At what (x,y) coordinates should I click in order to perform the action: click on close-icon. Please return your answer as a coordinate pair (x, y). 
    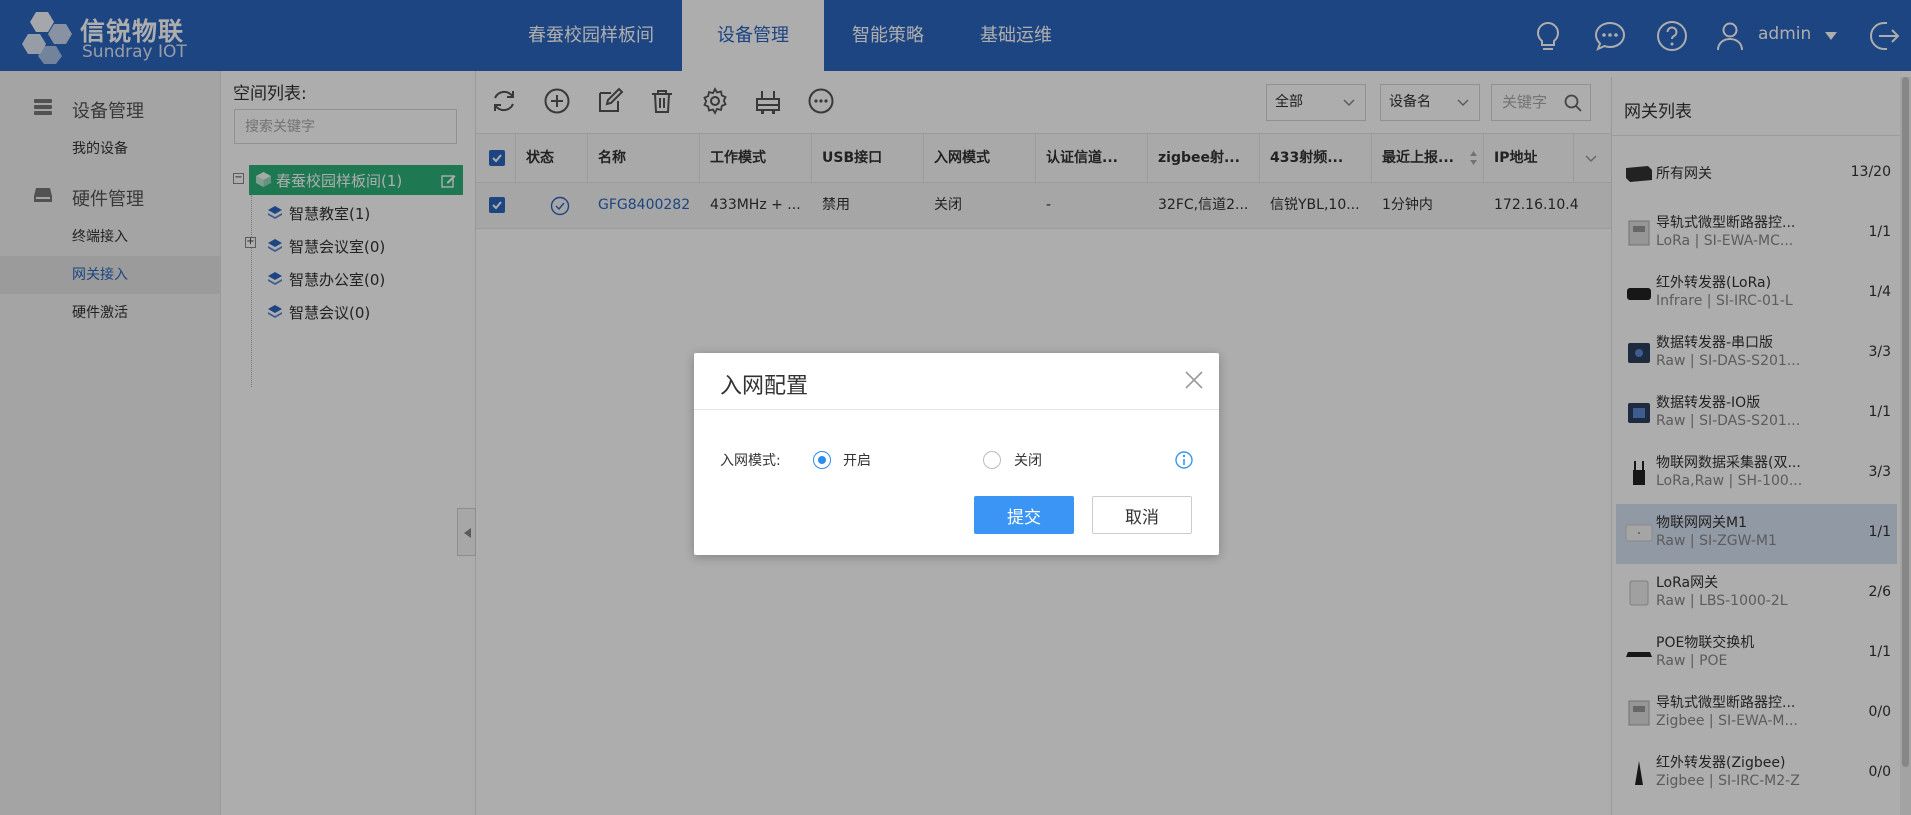
    Looking at the image, I should click on (1194, 380).